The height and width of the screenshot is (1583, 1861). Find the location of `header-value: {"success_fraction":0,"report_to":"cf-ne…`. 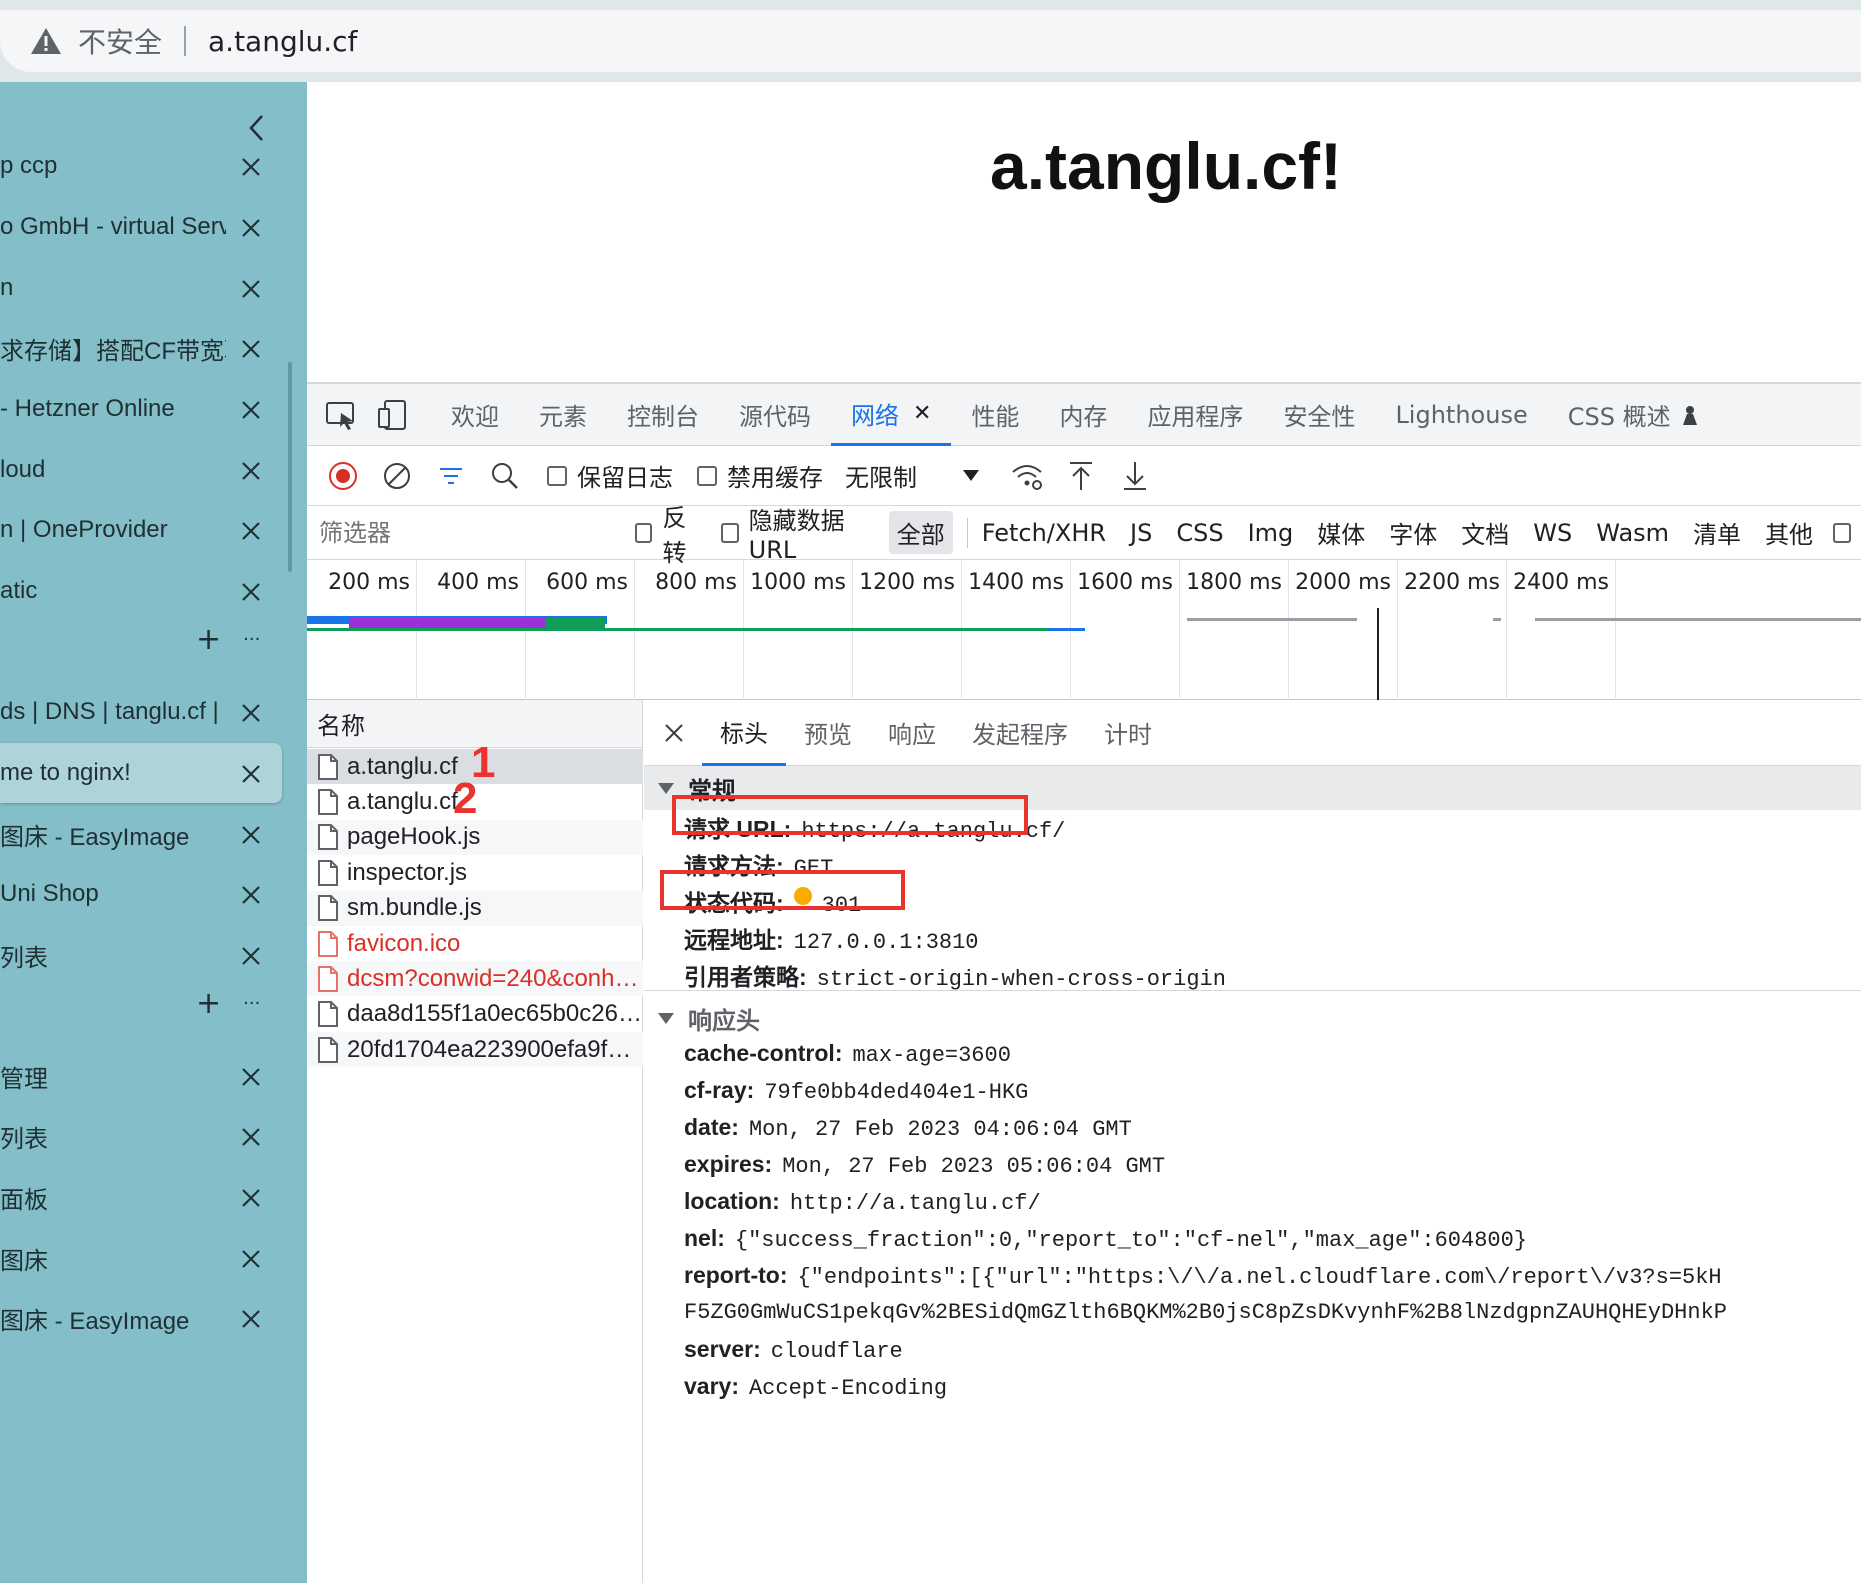

header-value: {"success_fraction":0,"report_to":"cf-ne… is located at coordinates (1131, 1240).